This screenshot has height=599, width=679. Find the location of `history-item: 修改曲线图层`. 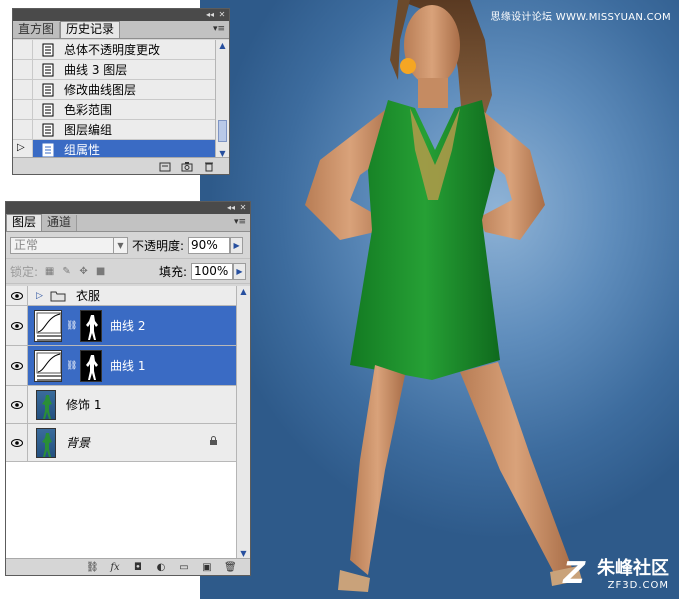

history-item: 修改曲线图层 is located at coordinates (114, 89).